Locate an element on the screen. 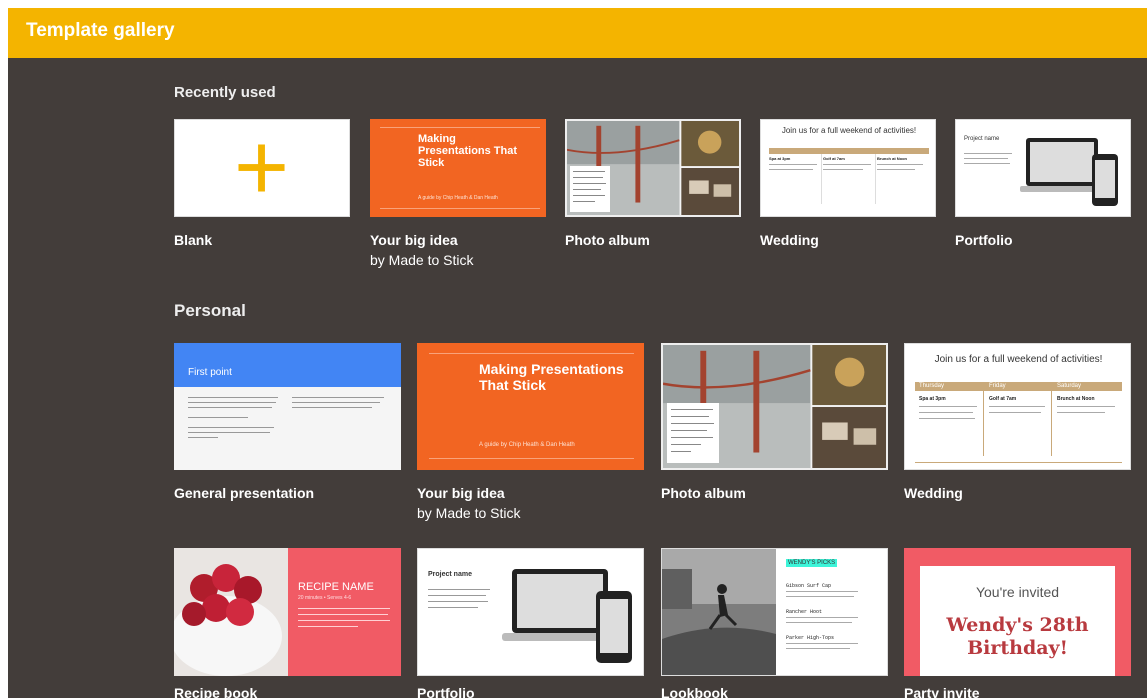 This screenshot has height=698, width=1147. thumb-title: WENDY'S PICKS is located at coordinates (812, 563).